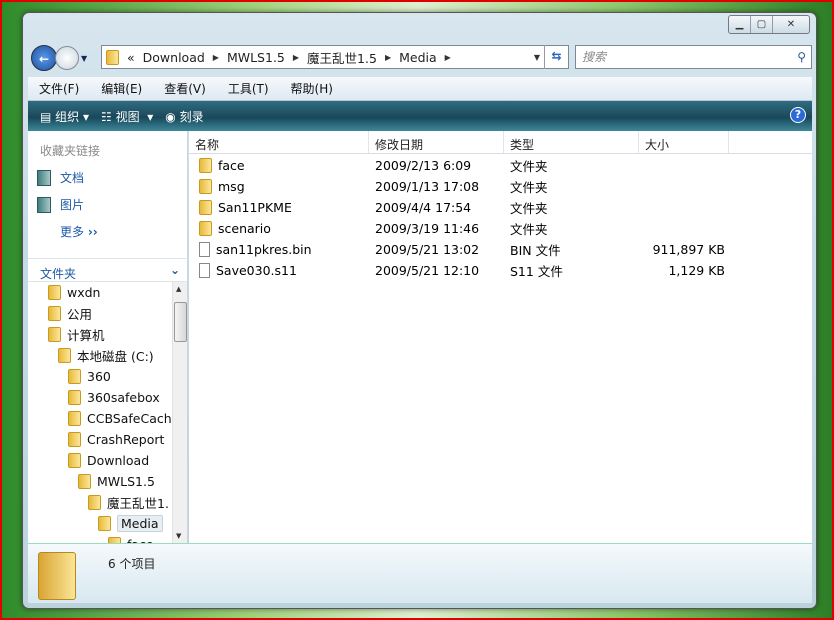 This screenshot has width=834, height=620. I want to click on favorites-more: 更多 ››, so click(123, 231).